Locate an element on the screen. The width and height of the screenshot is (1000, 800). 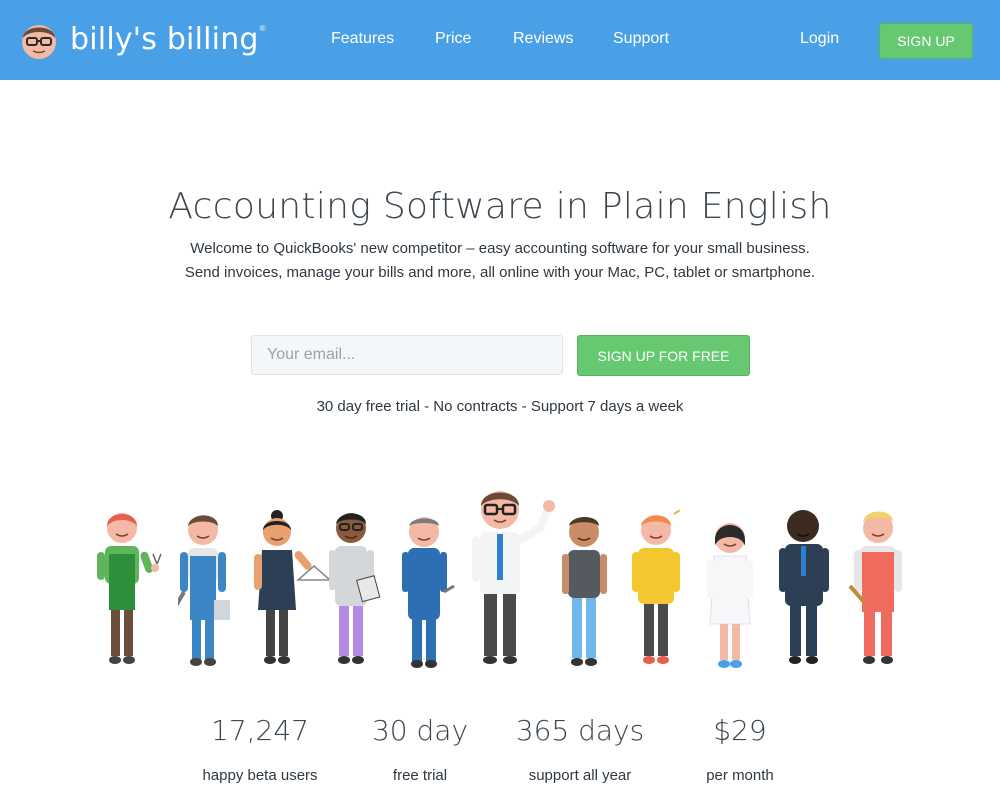
logo-text: billy's billing is located at coordinates (164, 39).